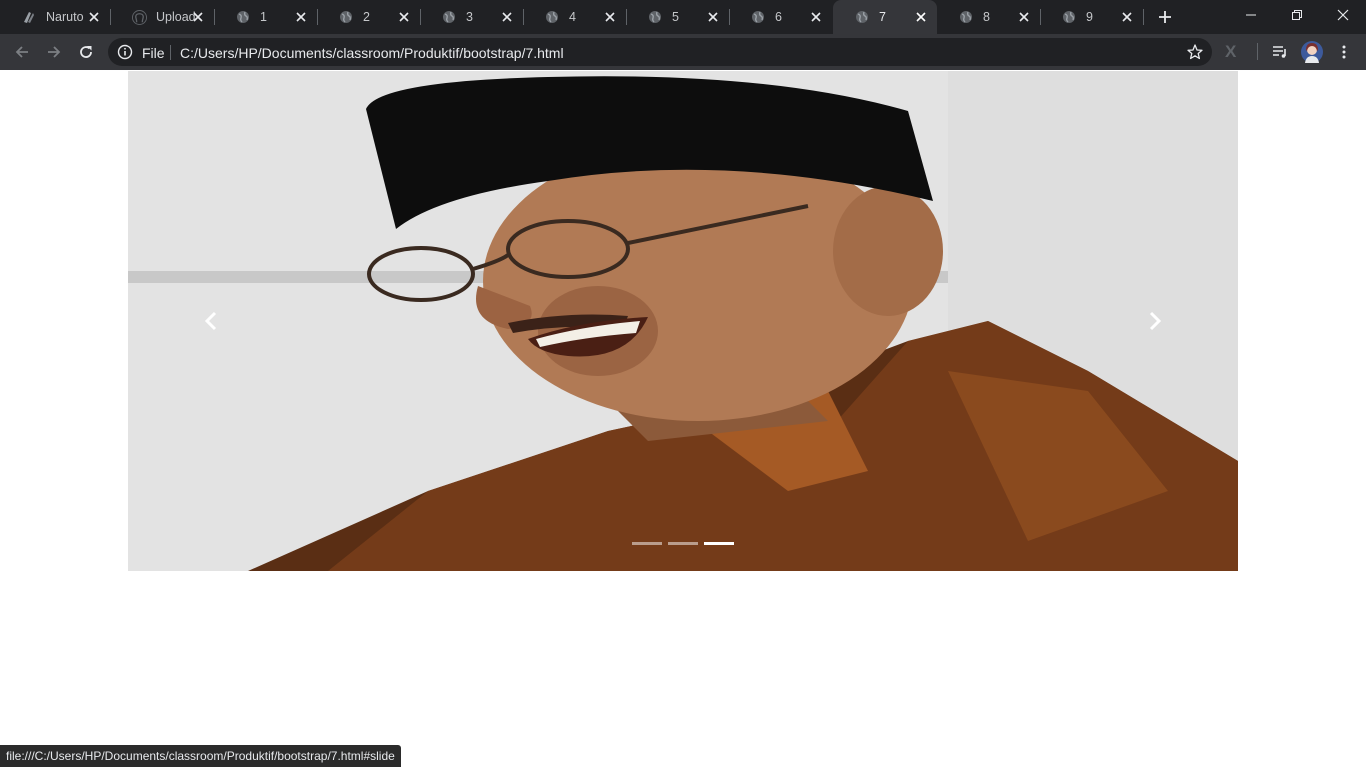 The width and height of the screenshot is (1366, 768). I want to click on reload-icon, so click(86, 52).